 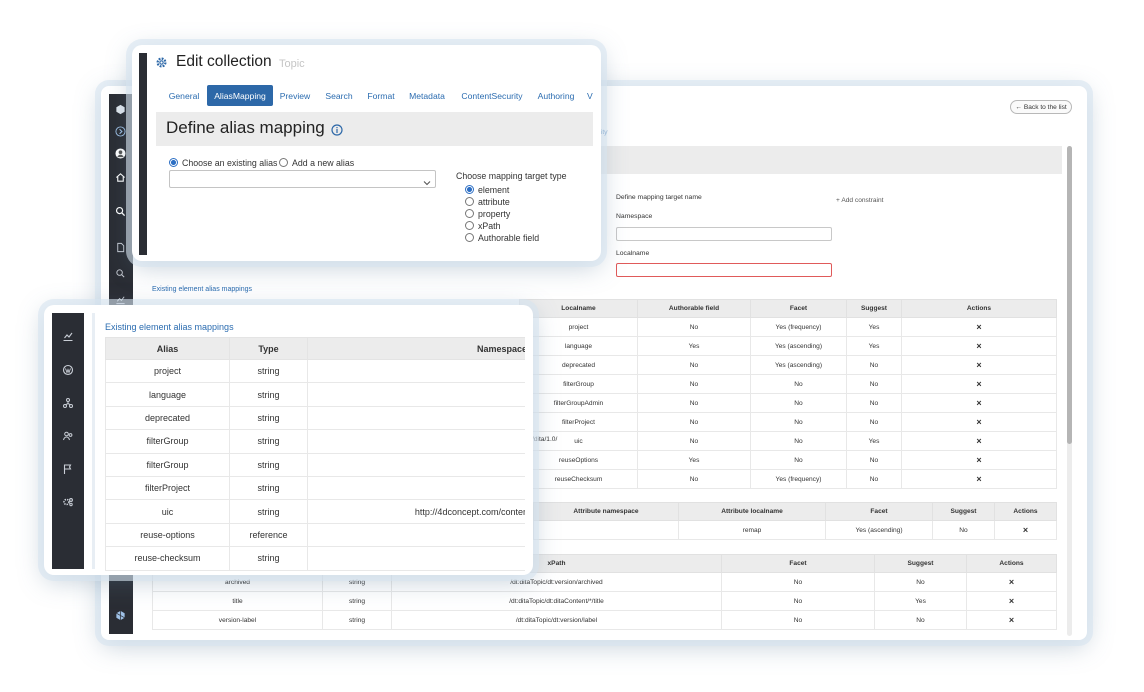 What do you see at coordinates (315, 535) in the screenshot?
I see `table-row: reuse-options reference` at bounding box center [315, 535].